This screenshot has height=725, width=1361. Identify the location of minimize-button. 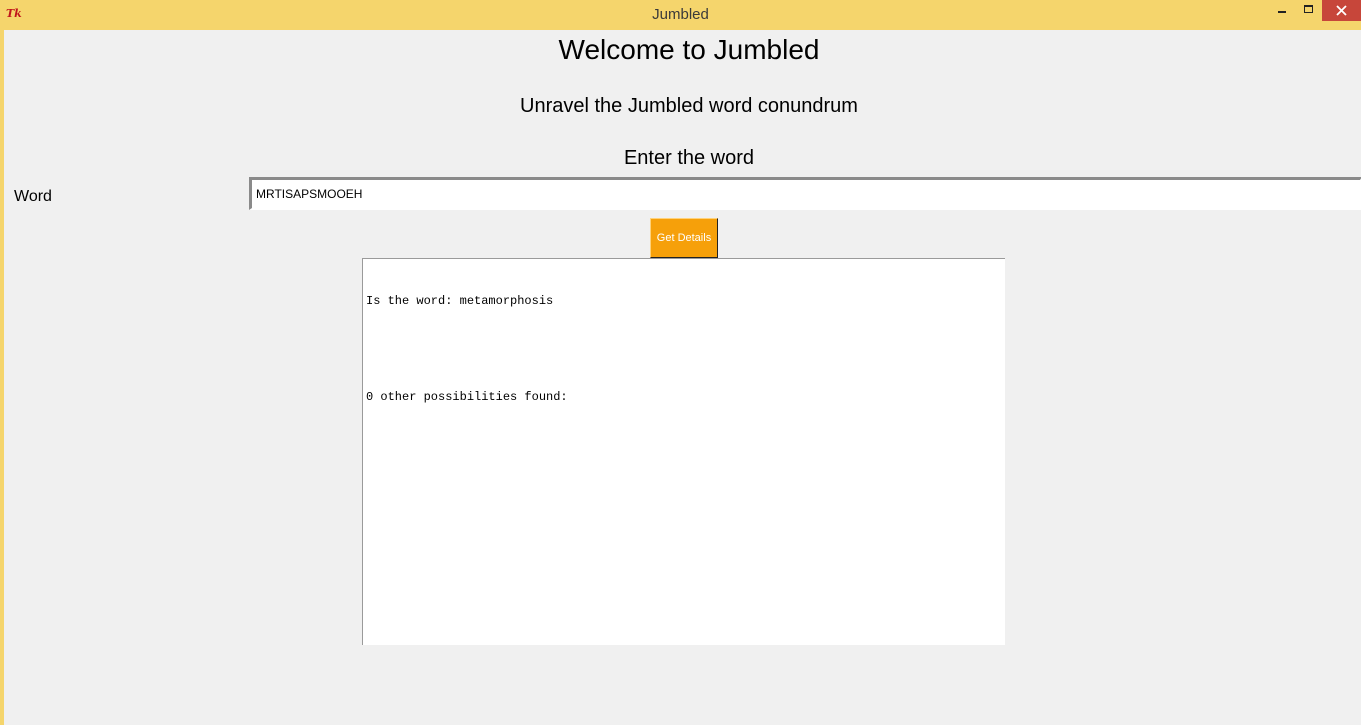
(1282, 10).